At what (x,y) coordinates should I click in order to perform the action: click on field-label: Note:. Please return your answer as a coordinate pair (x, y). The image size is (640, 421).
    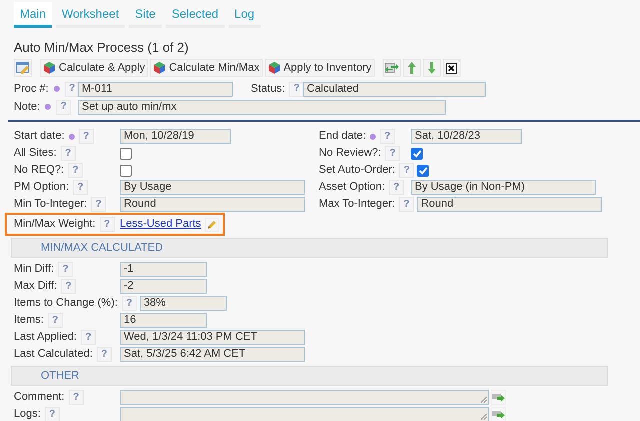
    Looking at the image, I should click on (27, 107).